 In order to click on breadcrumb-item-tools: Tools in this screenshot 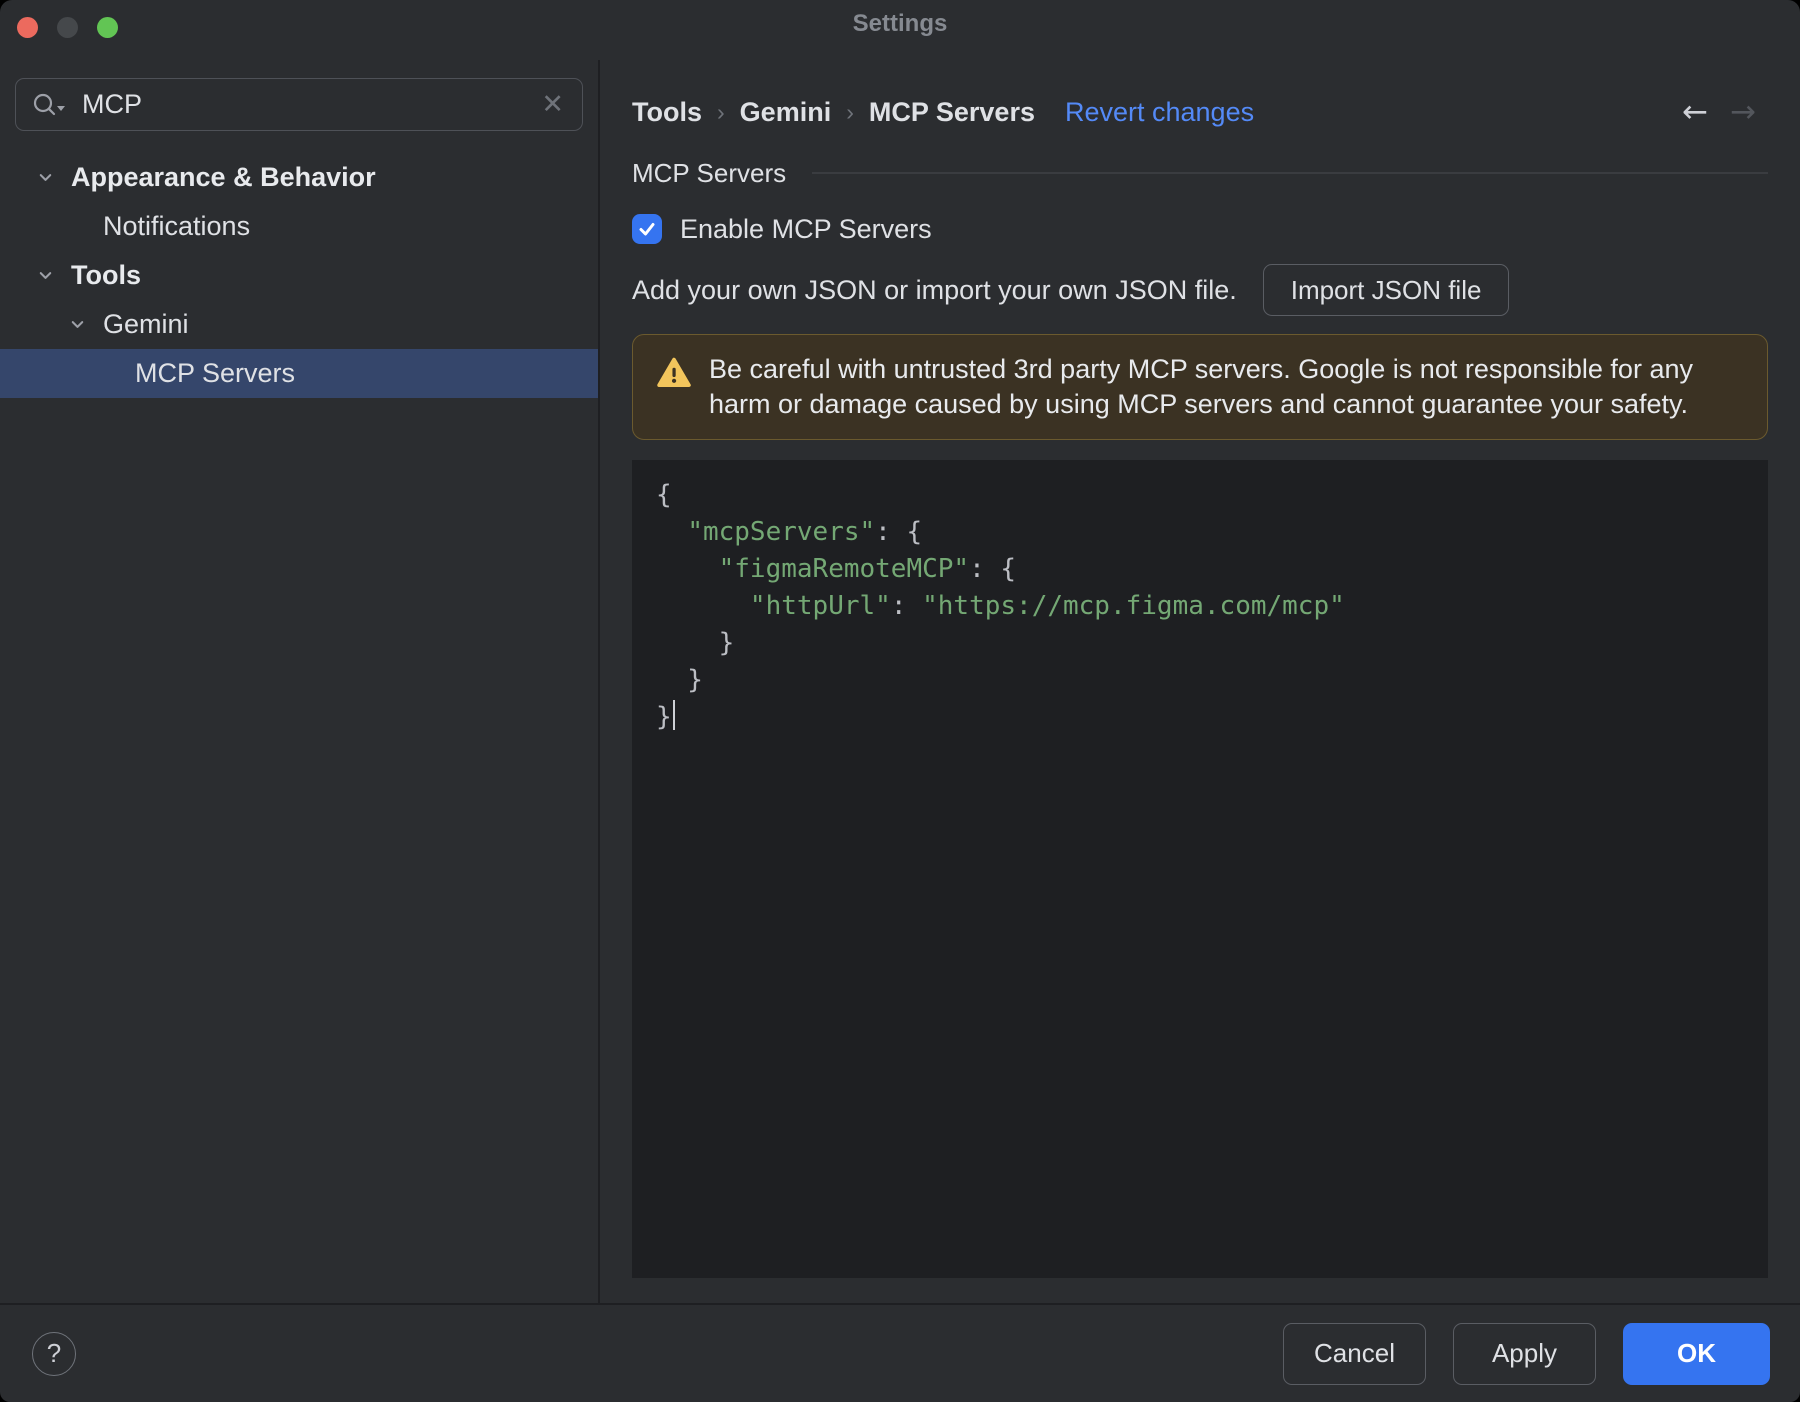, I will do `click(667, 112)`.